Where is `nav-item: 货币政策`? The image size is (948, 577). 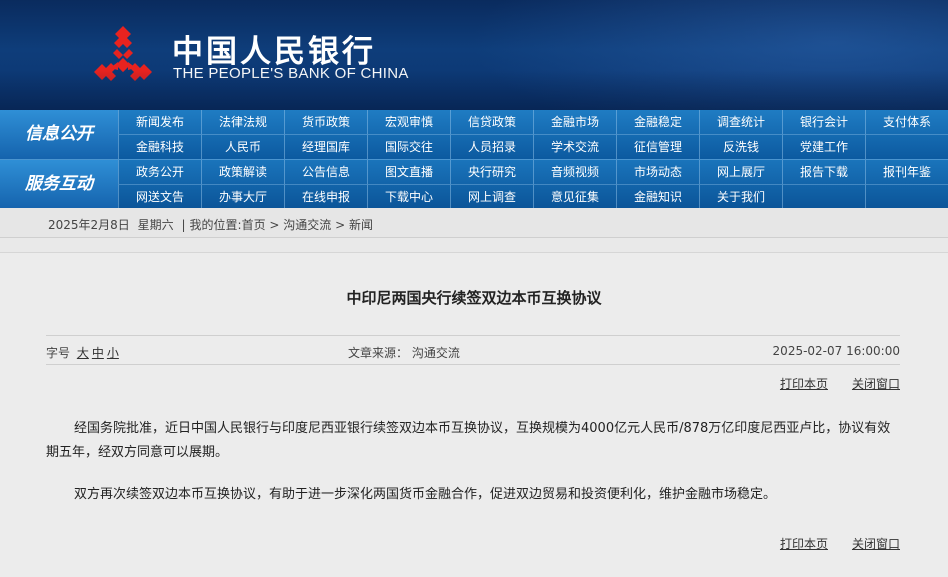
nav-item: 货币政策 is located at coordinates (325, 122).